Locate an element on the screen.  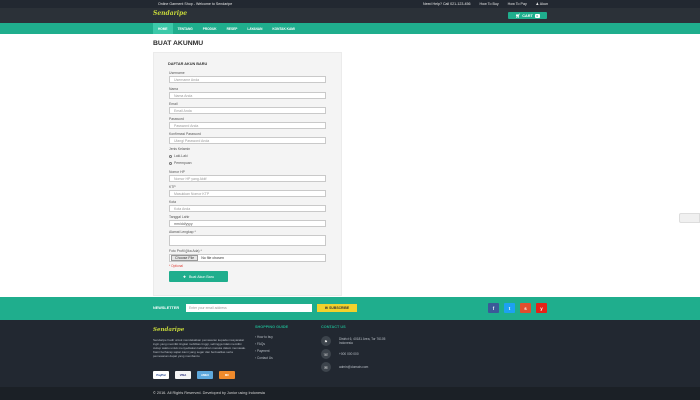
password-input: Password Anda is located at coordinates (247, 125).